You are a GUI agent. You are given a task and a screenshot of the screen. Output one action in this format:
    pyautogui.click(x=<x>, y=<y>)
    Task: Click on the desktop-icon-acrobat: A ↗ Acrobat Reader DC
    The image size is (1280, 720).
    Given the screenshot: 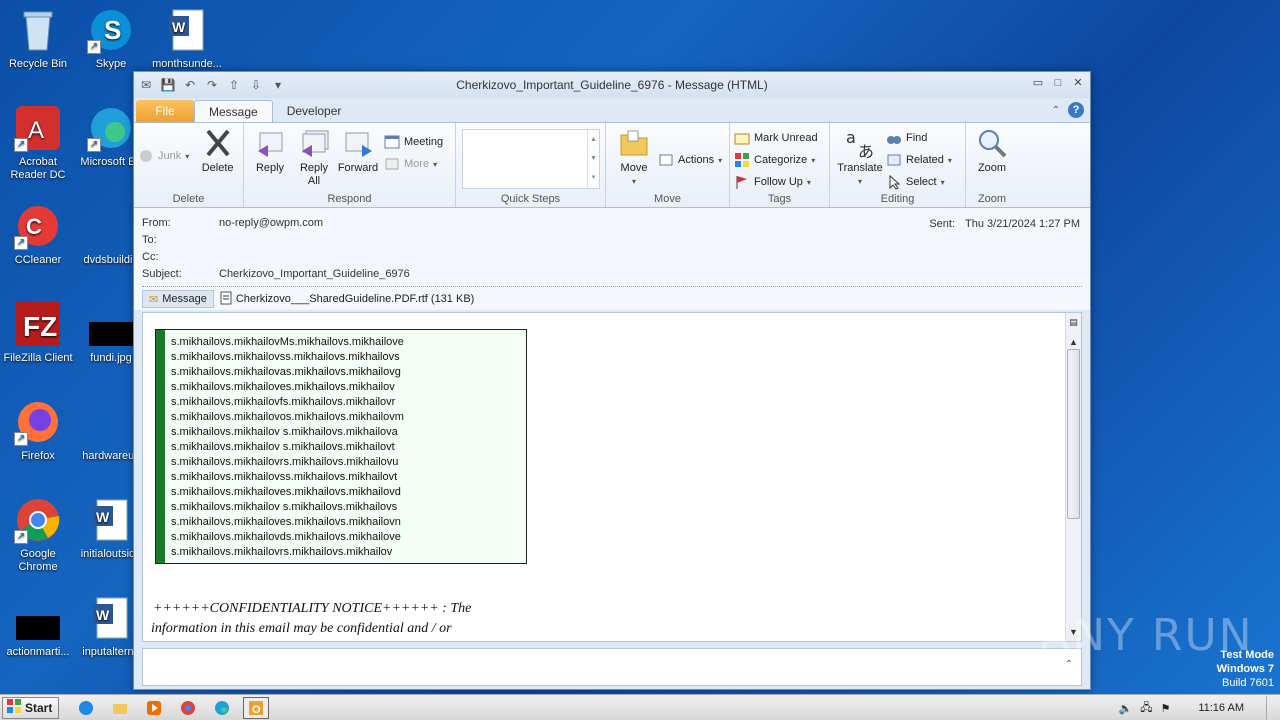 What is the action you would take?
    pyautogui.click(x=38, y=143)
    